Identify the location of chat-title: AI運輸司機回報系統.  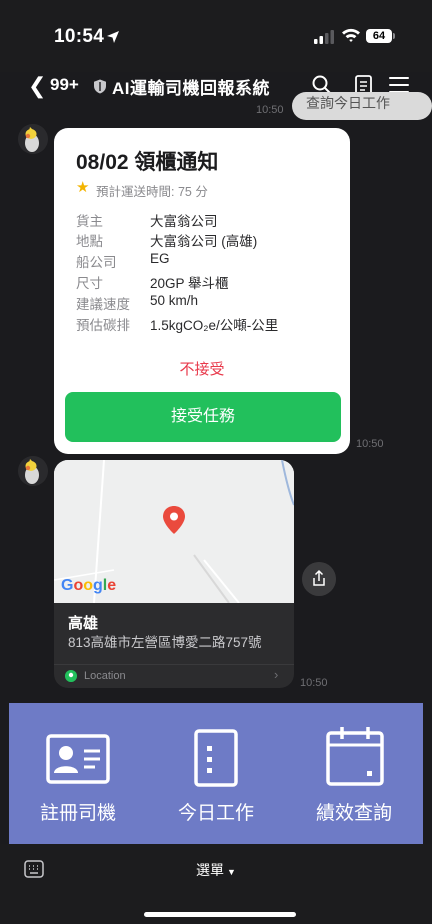
(191, 88).